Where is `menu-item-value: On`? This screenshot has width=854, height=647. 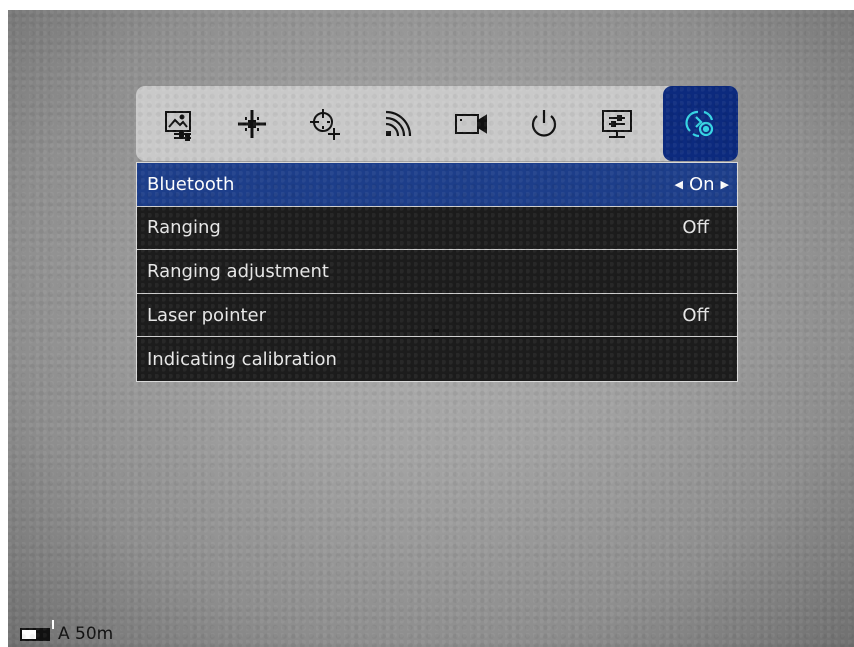
menu-item-value: On is located at coordinates (701, 184).